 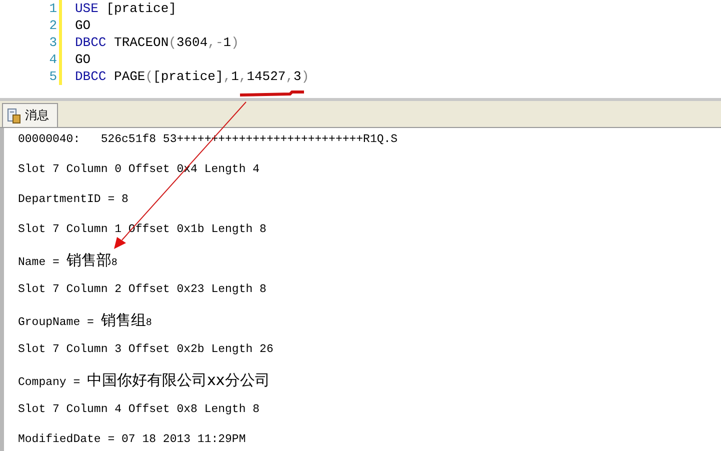 I want to click on document-icon, so click(x=14, y=116).